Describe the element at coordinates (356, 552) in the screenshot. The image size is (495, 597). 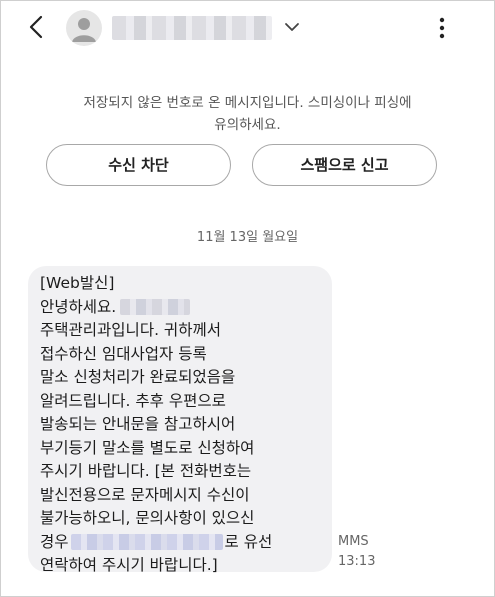
I see `message-meta: MMS 13:13` at that location.